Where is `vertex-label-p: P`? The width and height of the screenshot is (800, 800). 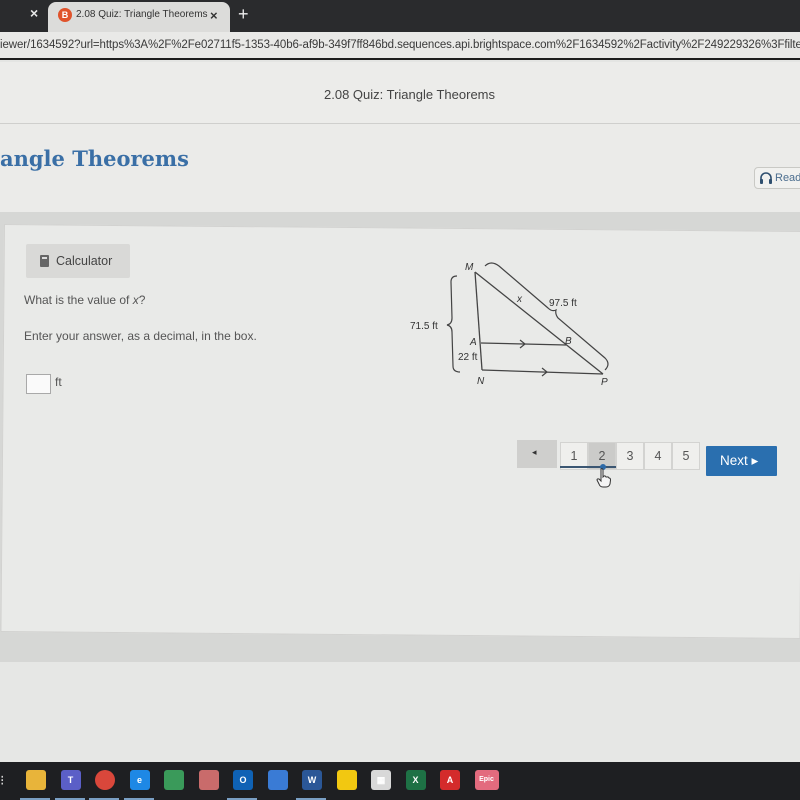
vertex-label-p: P is located at coordinates (604, 382).